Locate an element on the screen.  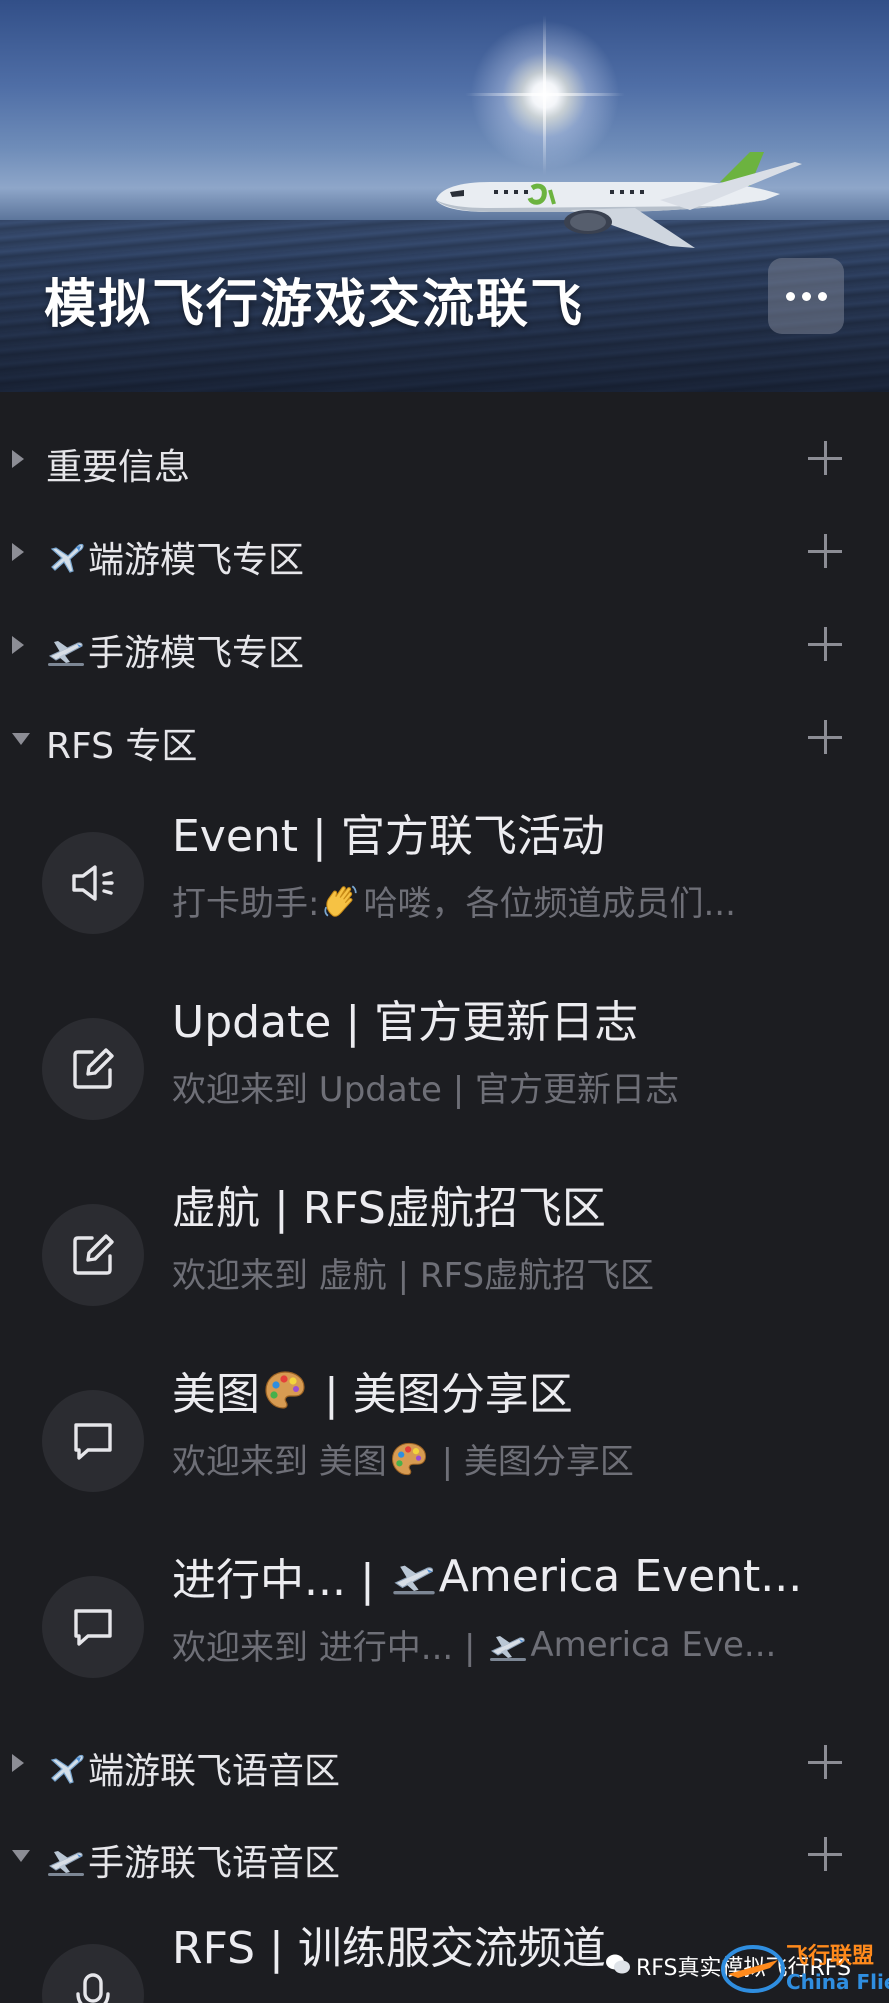
category-label: 重要信息 is located at coordinates (118, 467).